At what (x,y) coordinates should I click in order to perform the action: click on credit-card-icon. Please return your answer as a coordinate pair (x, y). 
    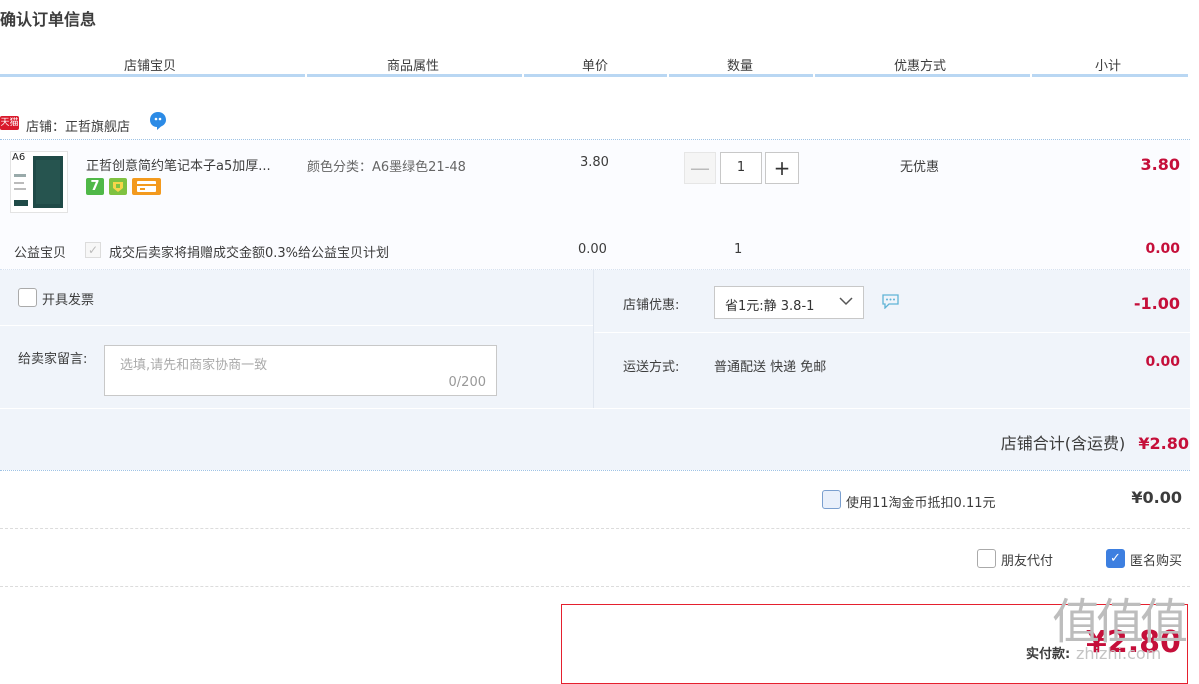
    Looking at the image, I should click on (146, 186).